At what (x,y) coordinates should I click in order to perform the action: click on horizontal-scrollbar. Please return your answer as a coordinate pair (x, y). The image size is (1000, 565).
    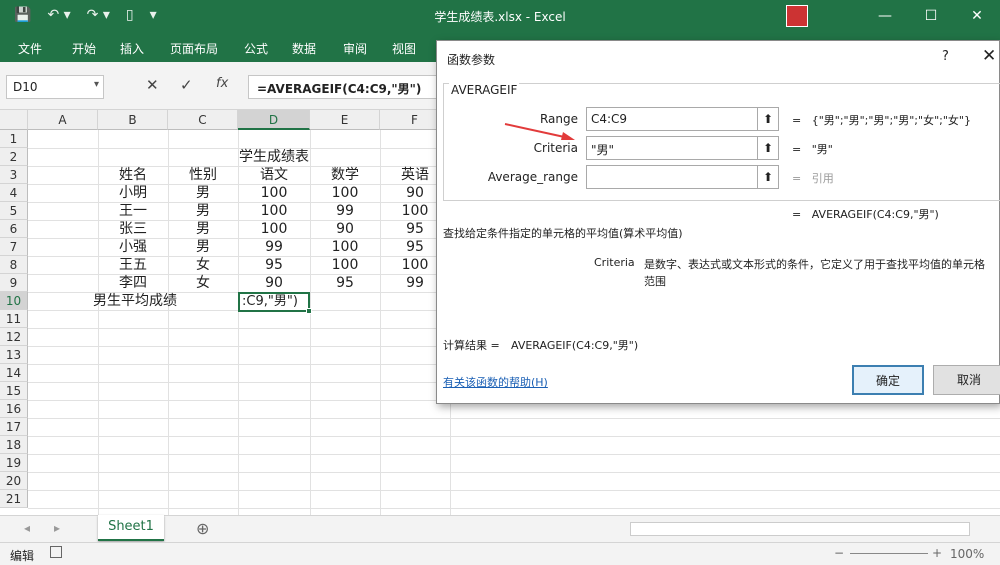
    Looking at the image, I should click on (800, 529).